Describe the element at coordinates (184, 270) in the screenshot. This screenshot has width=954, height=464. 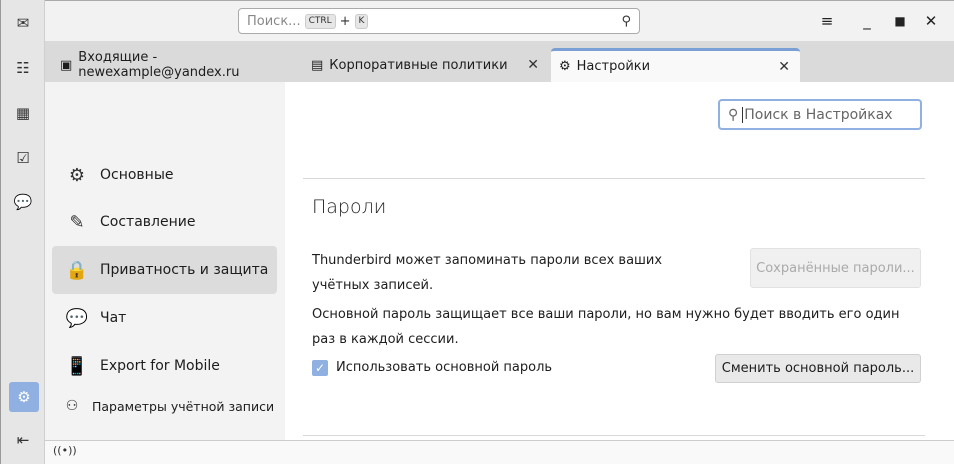
I see `nav-label: Приватность и защита` at that location.